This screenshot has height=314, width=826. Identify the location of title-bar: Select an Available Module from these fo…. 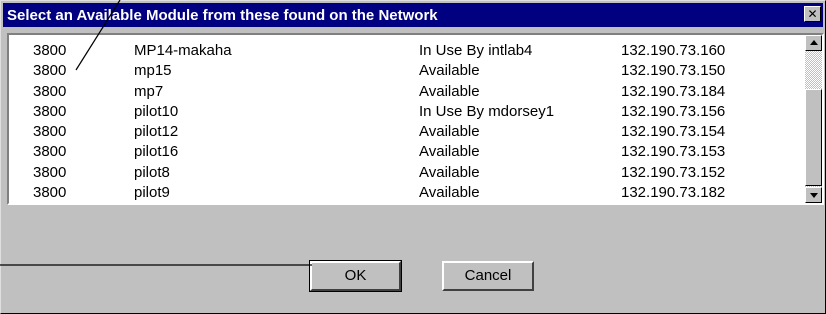
(413, 15).